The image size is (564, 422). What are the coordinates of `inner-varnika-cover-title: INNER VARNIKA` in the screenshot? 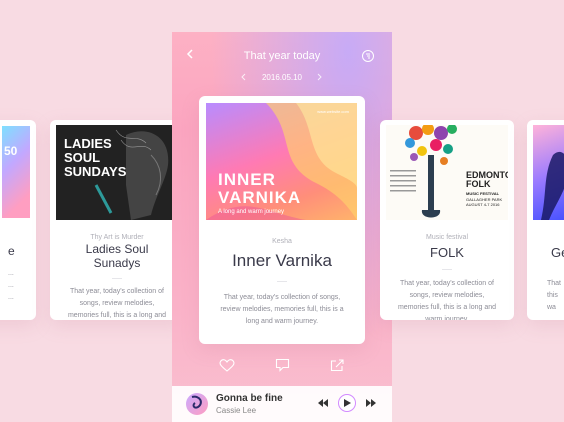 It's located at (260, 188).